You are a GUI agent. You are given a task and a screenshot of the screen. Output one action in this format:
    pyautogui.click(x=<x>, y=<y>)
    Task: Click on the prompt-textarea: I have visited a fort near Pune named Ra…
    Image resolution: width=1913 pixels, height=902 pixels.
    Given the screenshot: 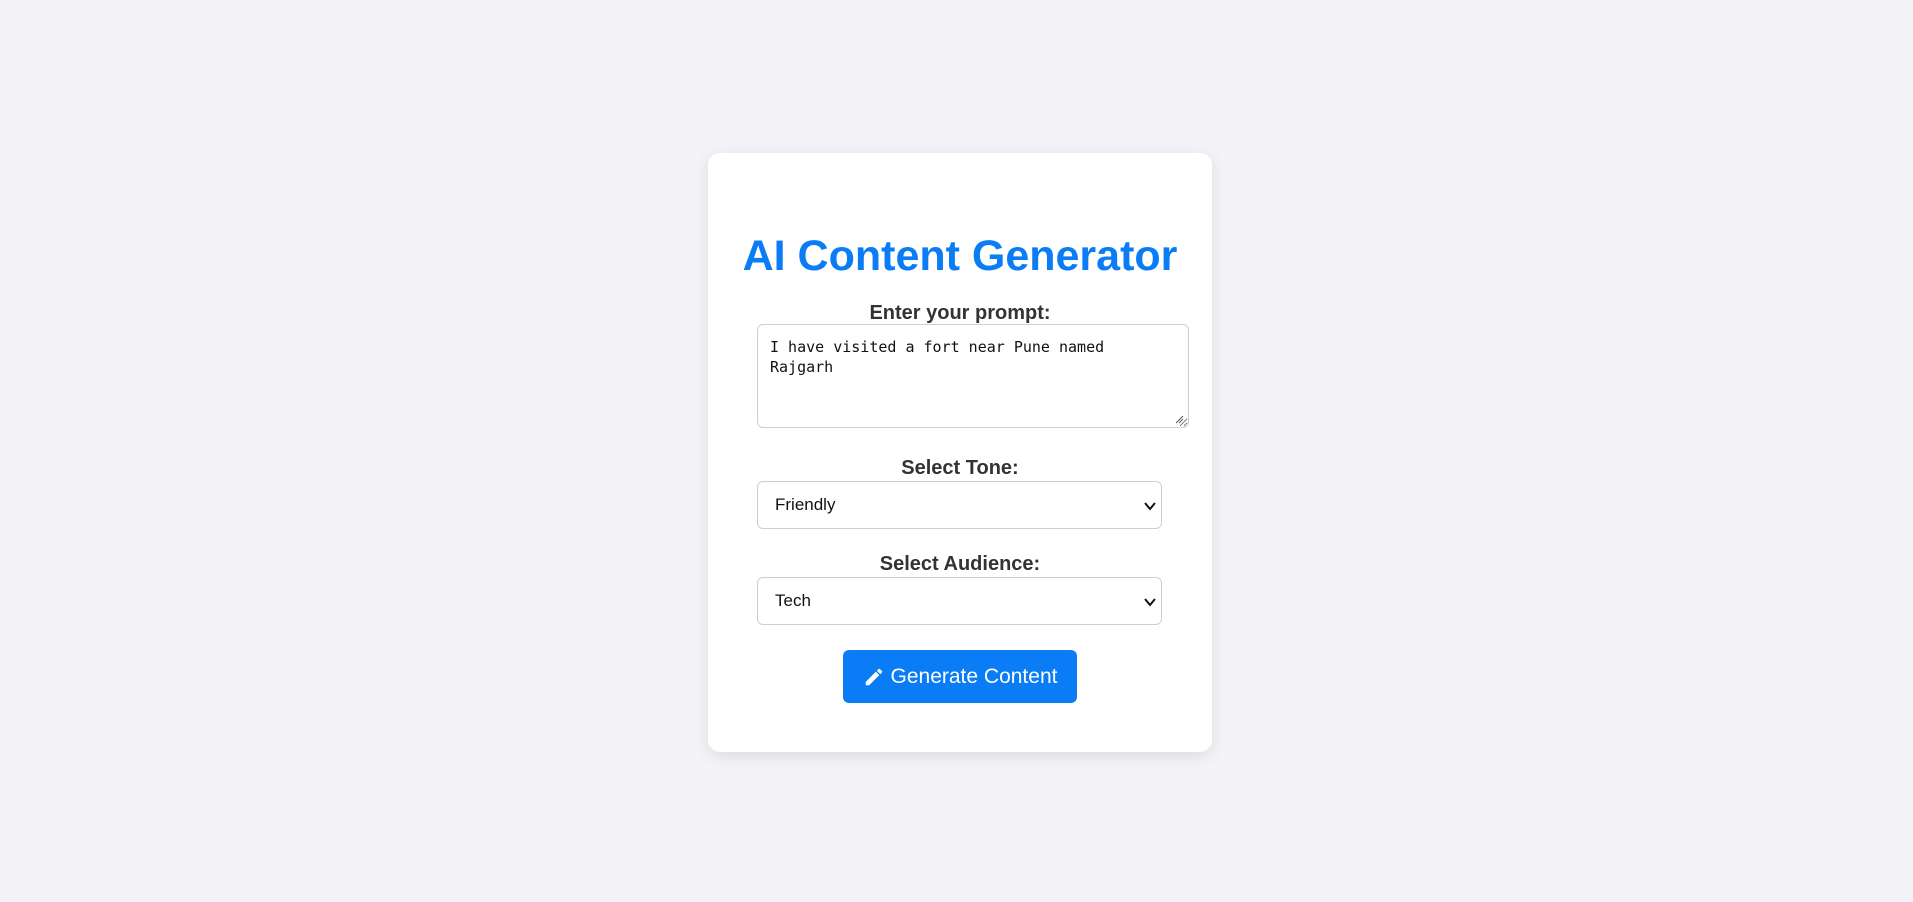 What is the action you would take?
    pyautogui.click(x=973, y=376)
    